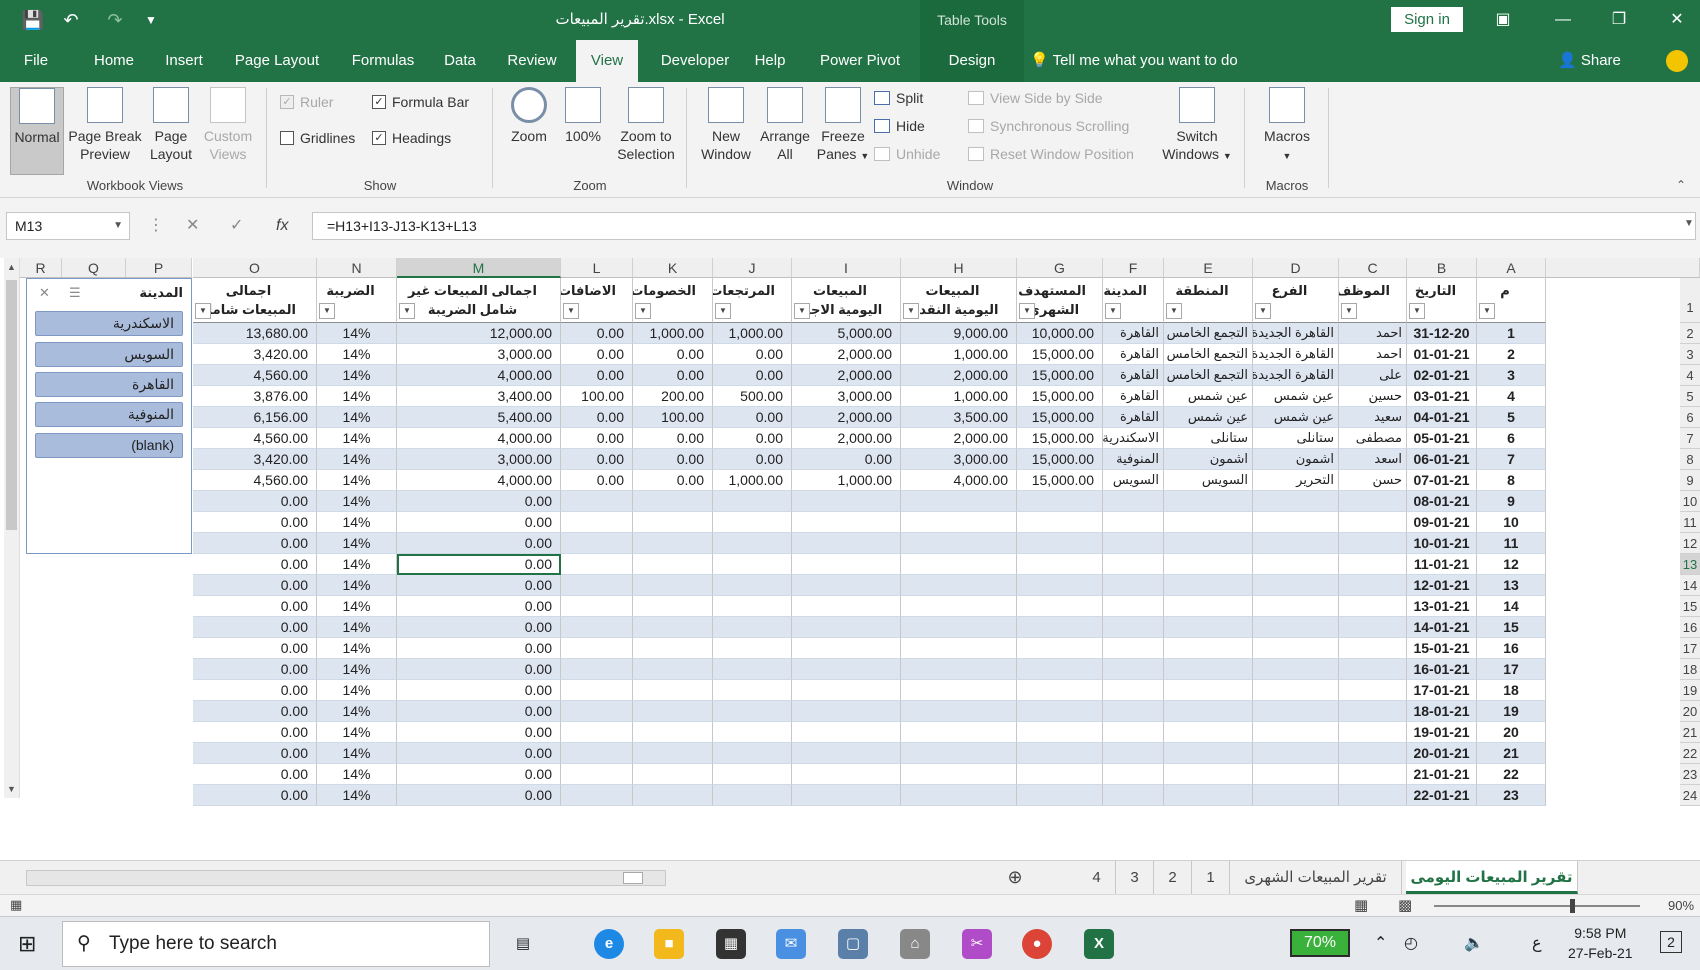  Describe the element at coordinates (673, 459) in the screenshot. I see `cell-k: 0.00` at that location.